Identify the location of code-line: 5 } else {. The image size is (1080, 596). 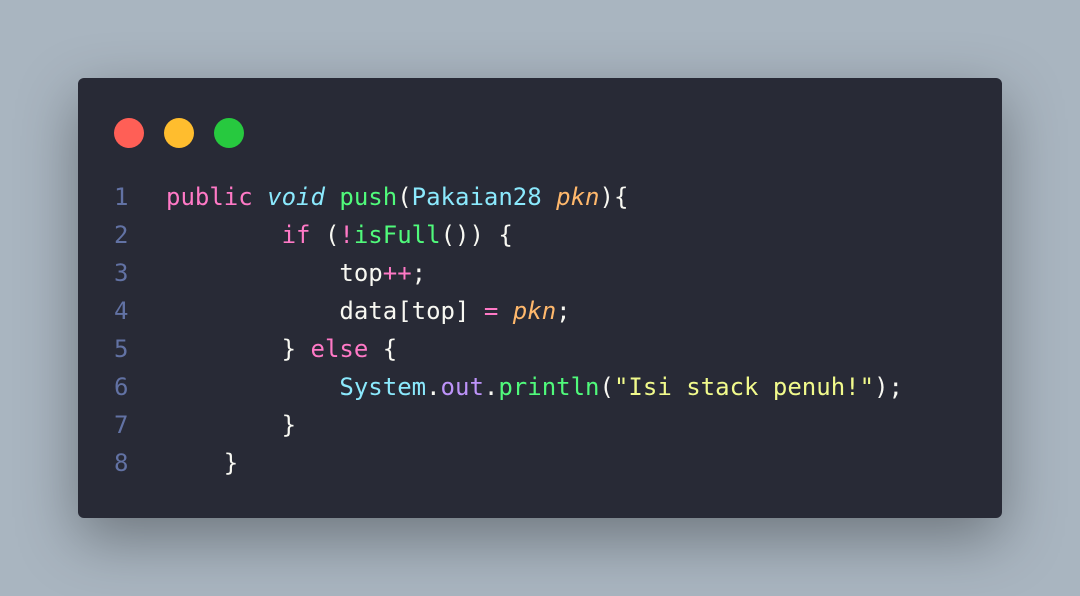
(540, 349).